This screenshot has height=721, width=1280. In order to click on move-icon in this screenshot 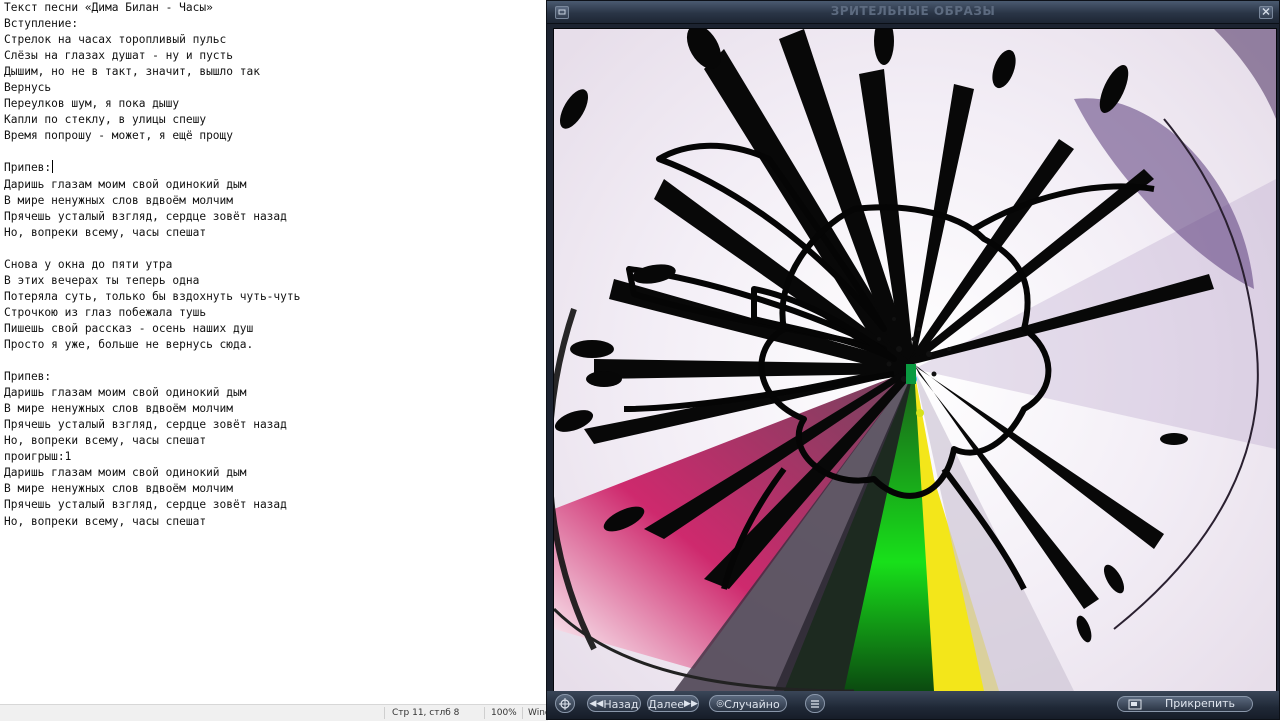, I will do `click(565, 704)`.